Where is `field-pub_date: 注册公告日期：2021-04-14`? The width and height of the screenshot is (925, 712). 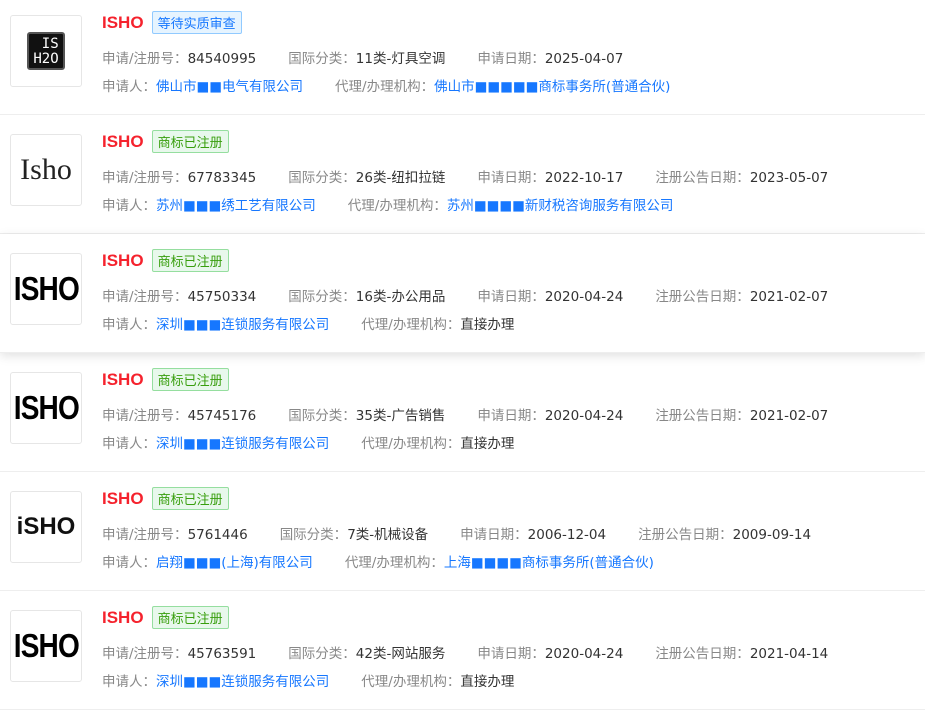
field-pub_date: 注册公告日期：2021-04-14 is located at coordinates (742, 654).